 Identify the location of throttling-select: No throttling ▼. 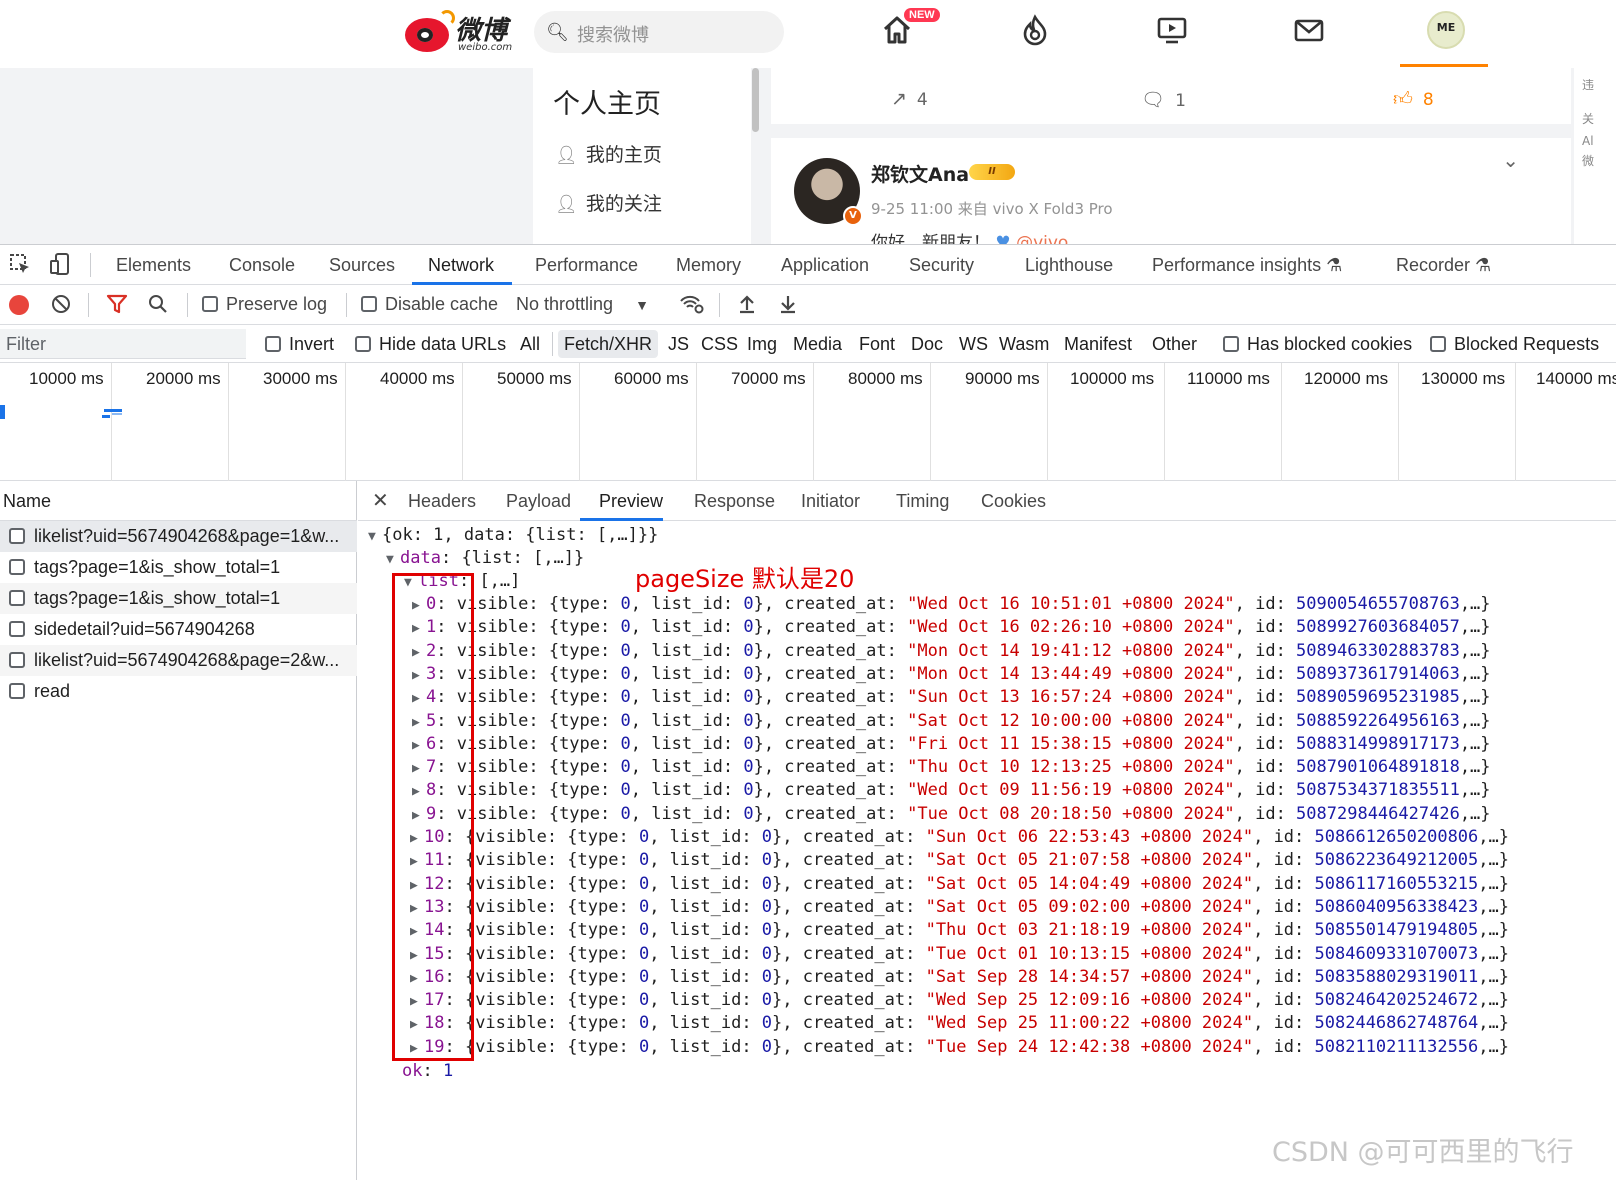
(582, 304).